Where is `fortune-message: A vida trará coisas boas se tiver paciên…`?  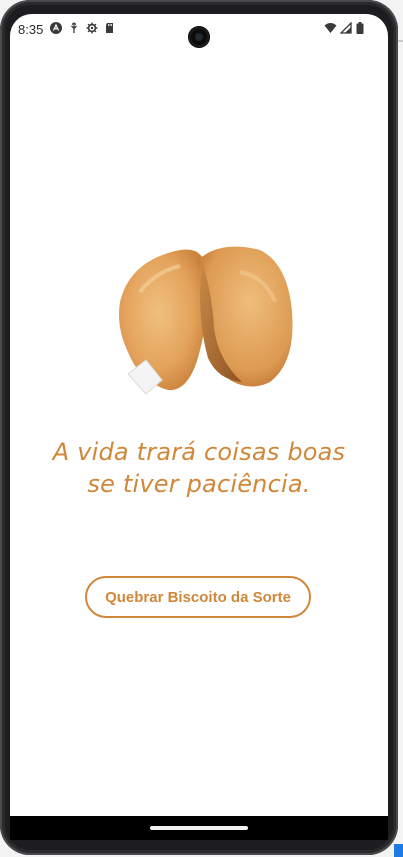
fortune-message: A vida trará coisas boas se tiver paciên… is located at coordinates (199, 468).